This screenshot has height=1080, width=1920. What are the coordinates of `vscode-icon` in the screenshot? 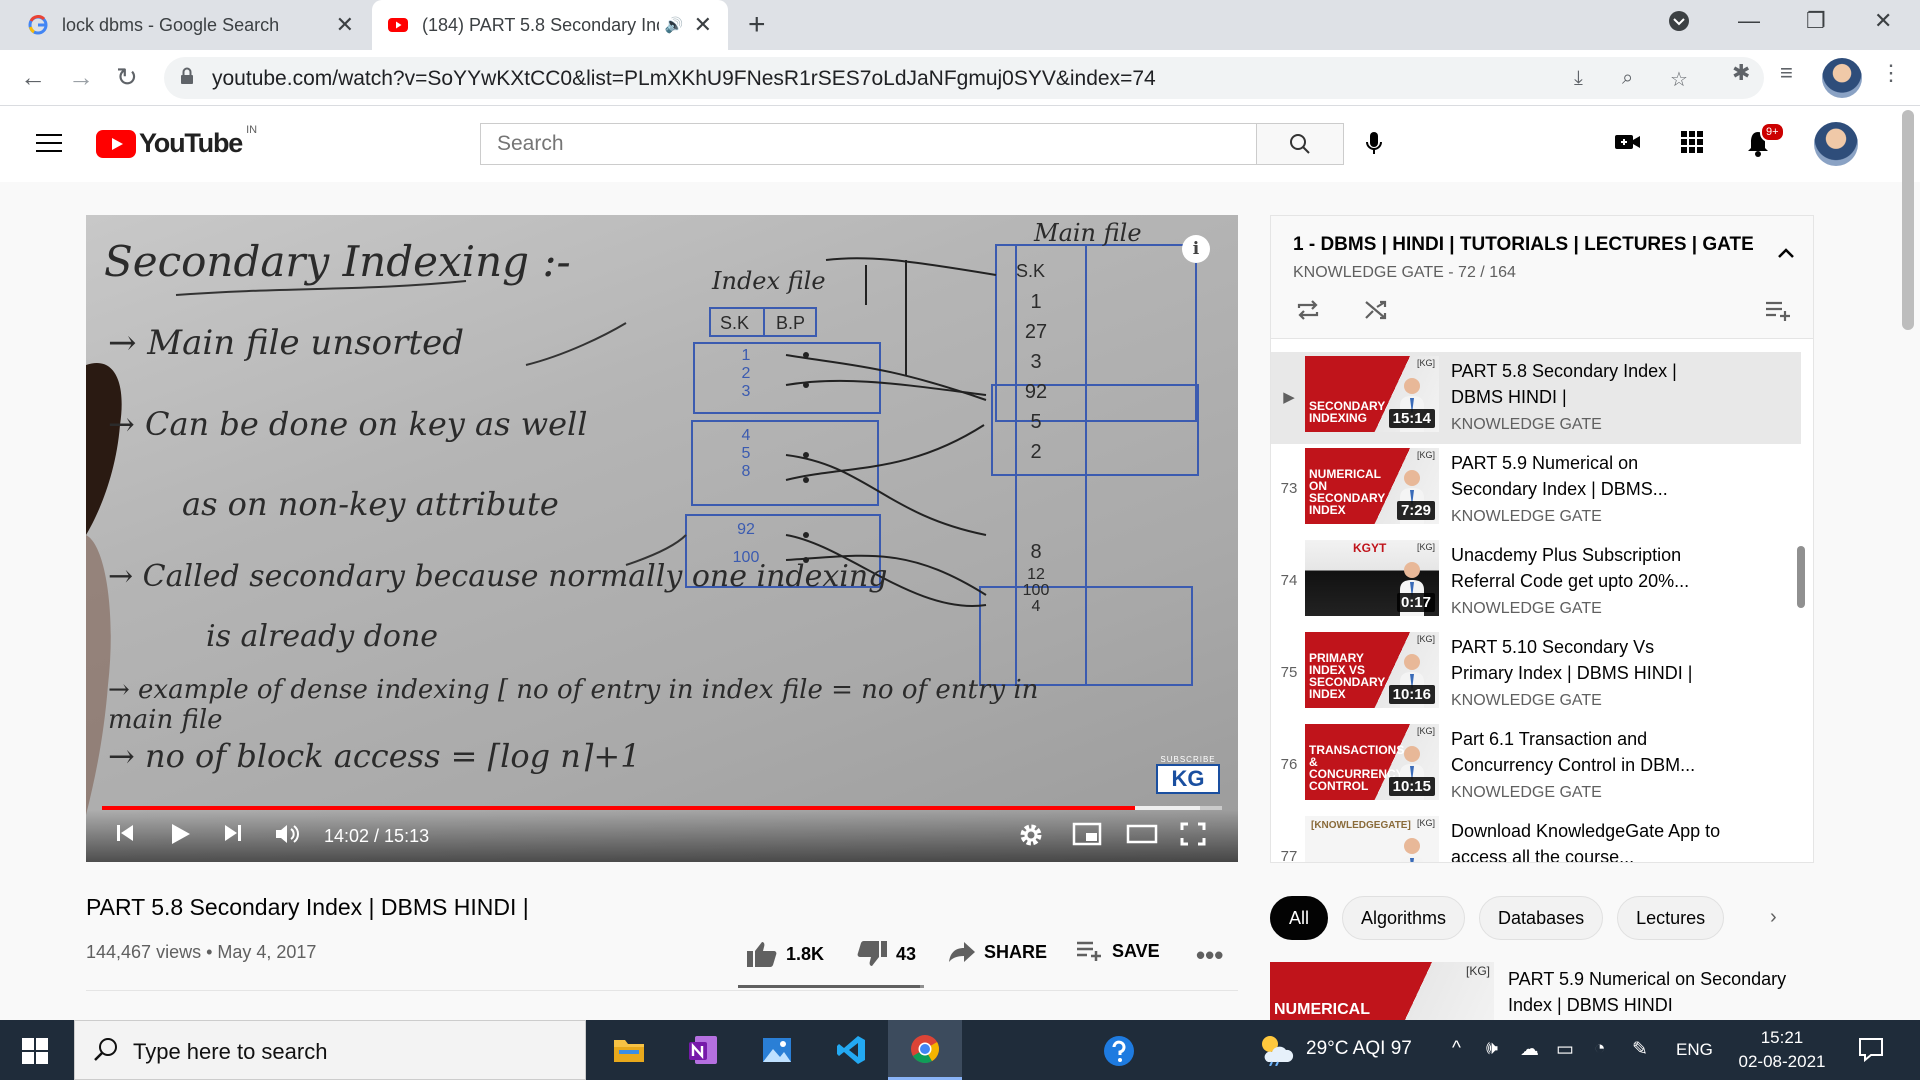 It's located at (851, 1050).